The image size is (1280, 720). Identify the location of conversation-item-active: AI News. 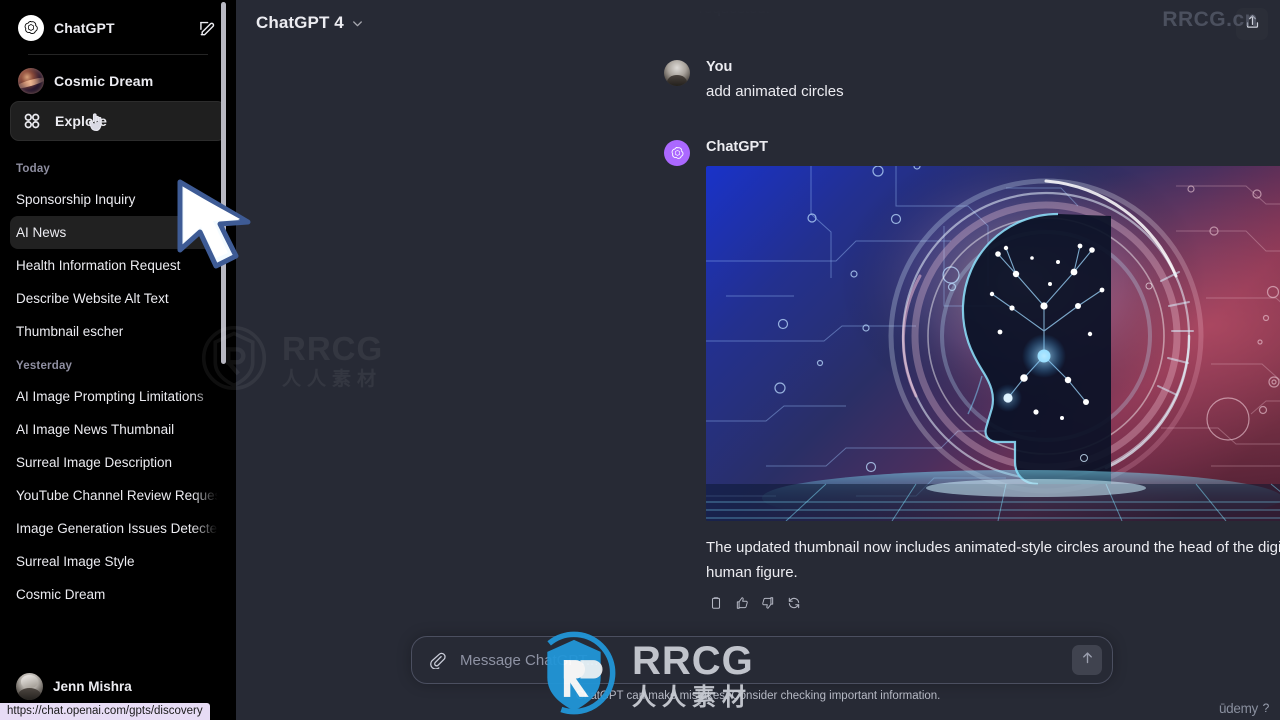
(118, 232).